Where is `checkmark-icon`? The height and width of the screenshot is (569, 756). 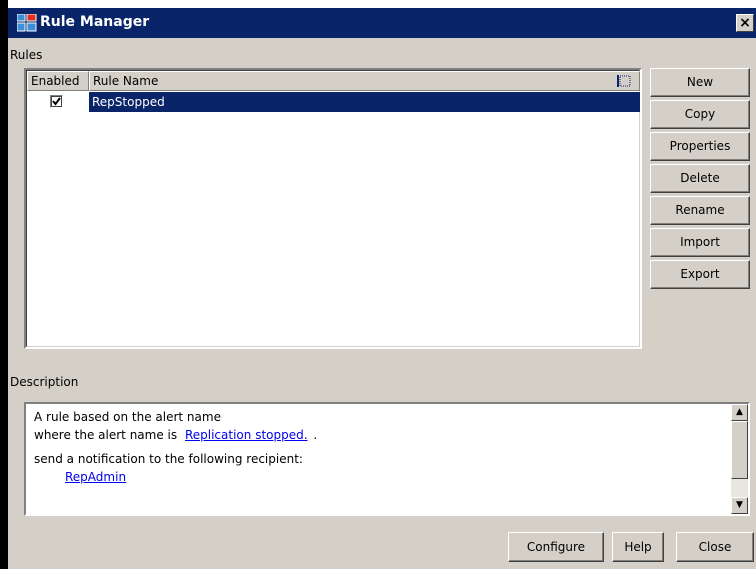 checkmark-icon is located at coordinates (56, 101).